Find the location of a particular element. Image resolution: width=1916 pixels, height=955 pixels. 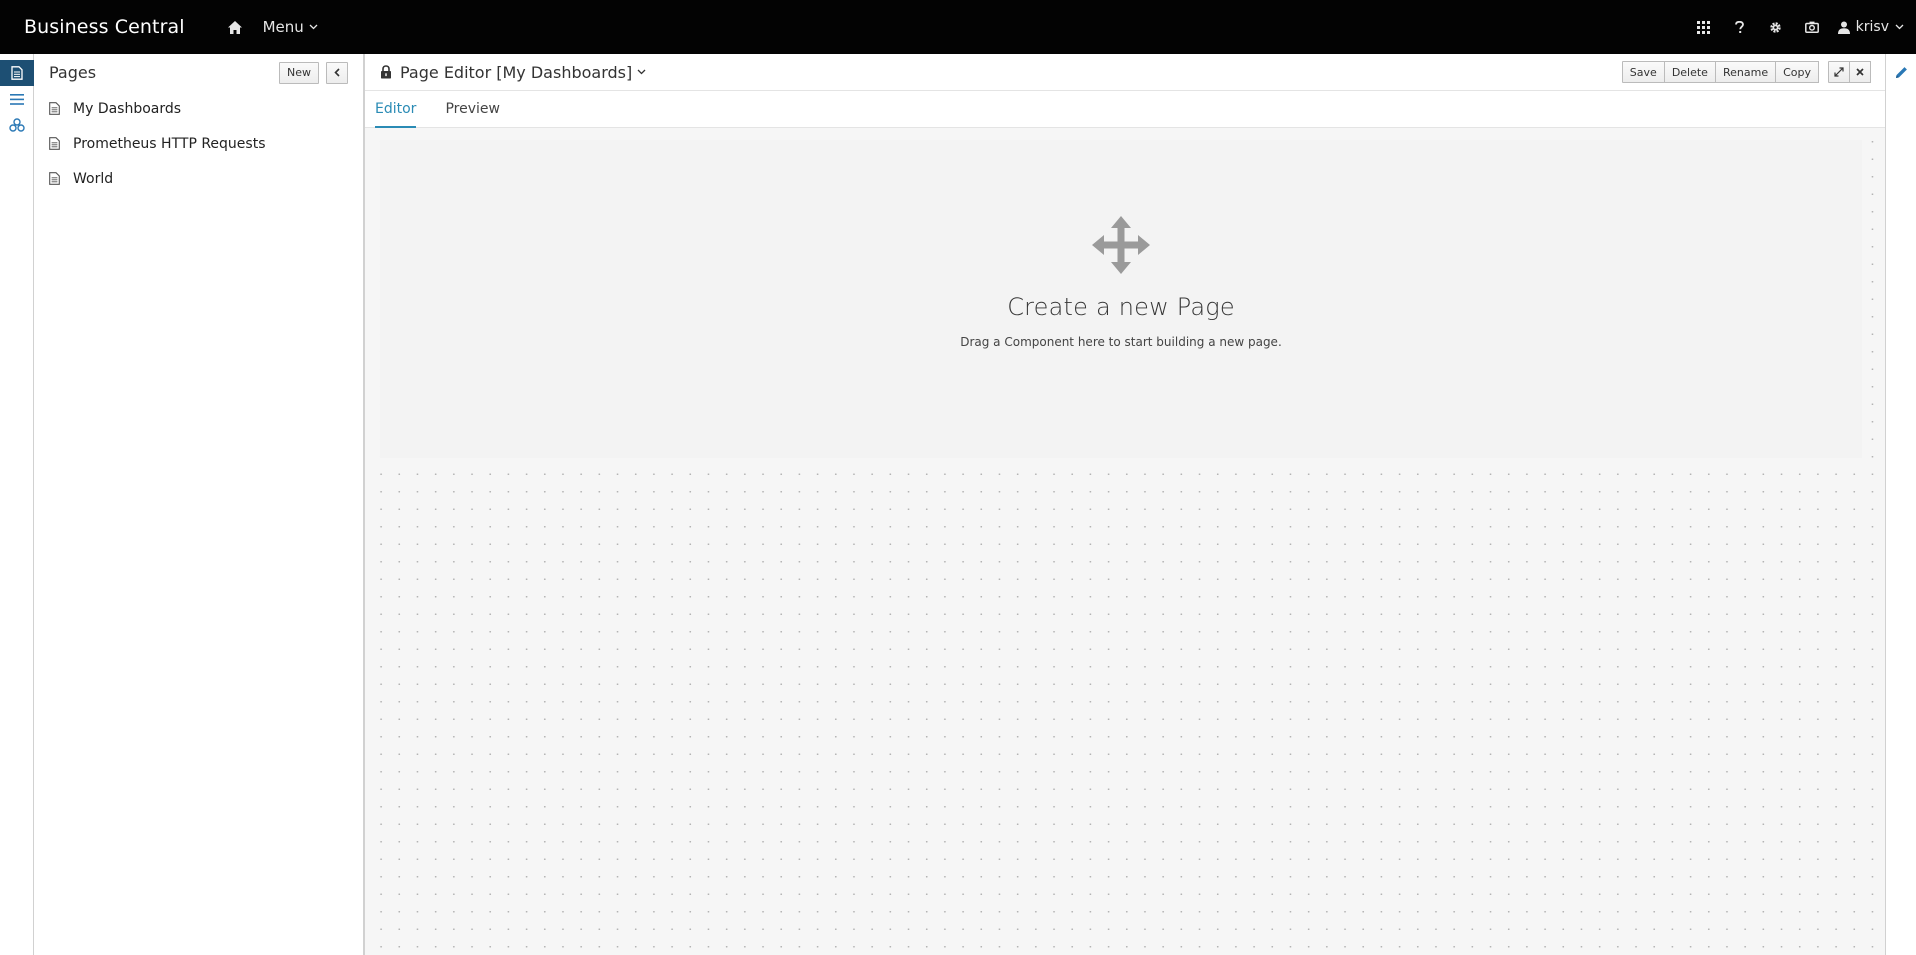

datasets-icon is located at coordinates (17, 125).